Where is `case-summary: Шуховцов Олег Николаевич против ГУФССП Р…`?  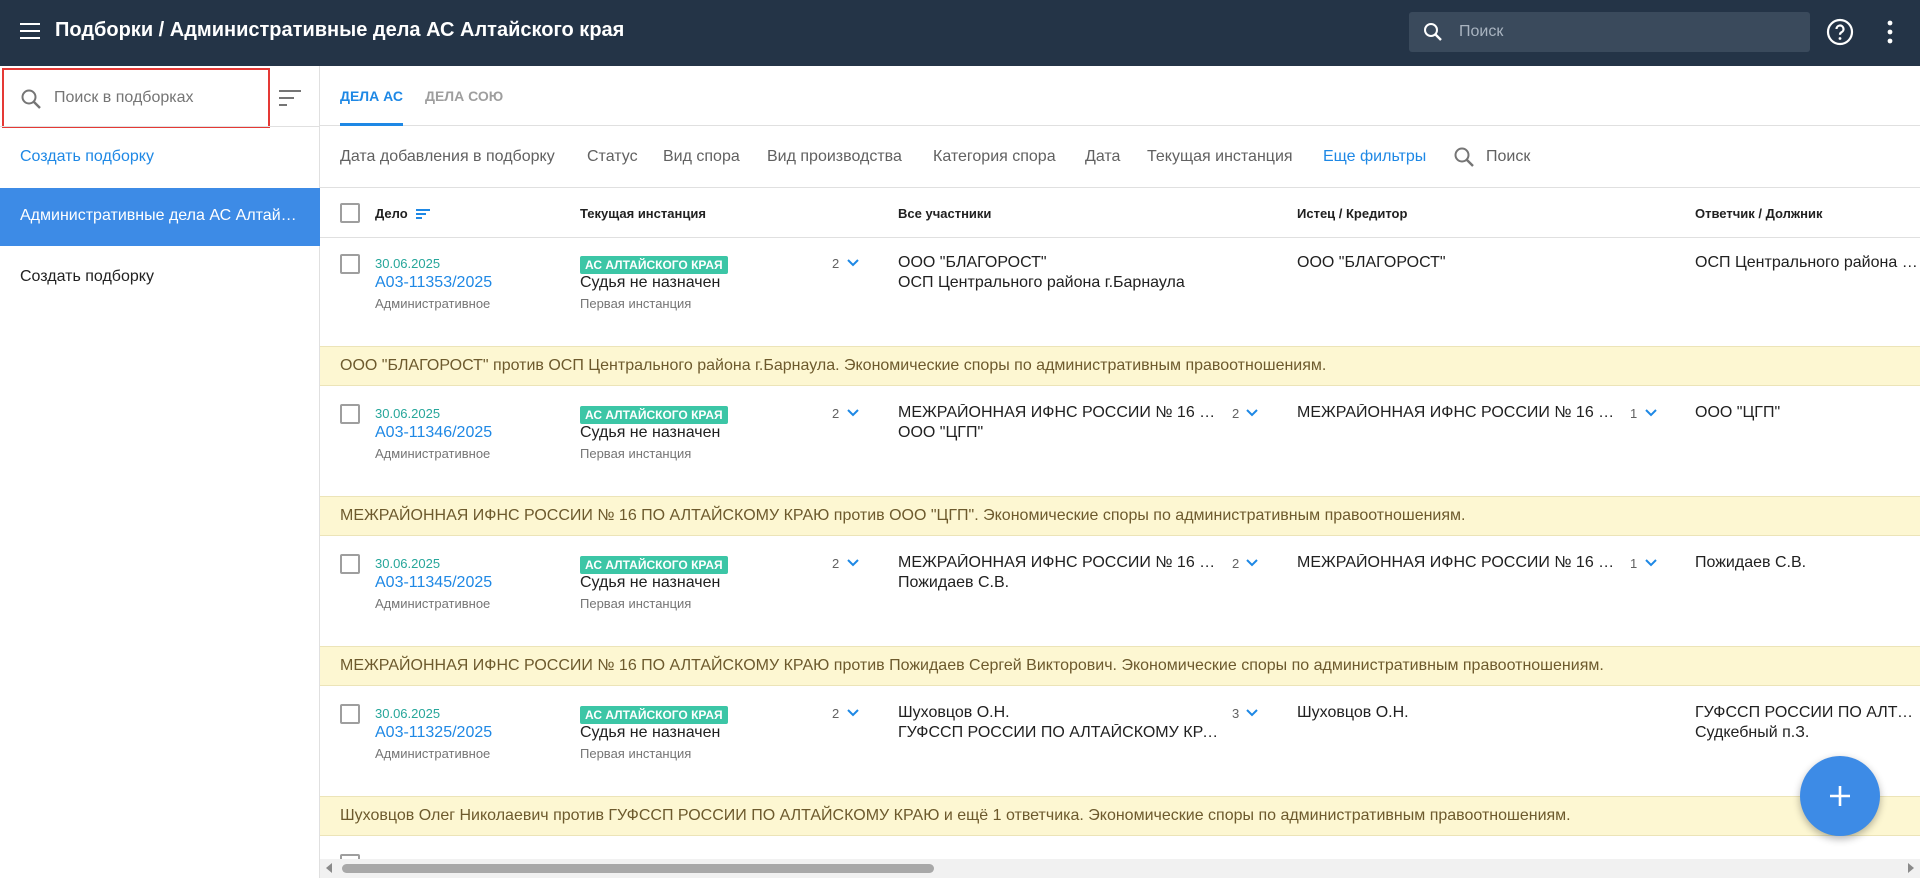 case-summary: Шуховцов Олег Николаевич против ГУФССП Р… is located at coordinates (1120, 816).